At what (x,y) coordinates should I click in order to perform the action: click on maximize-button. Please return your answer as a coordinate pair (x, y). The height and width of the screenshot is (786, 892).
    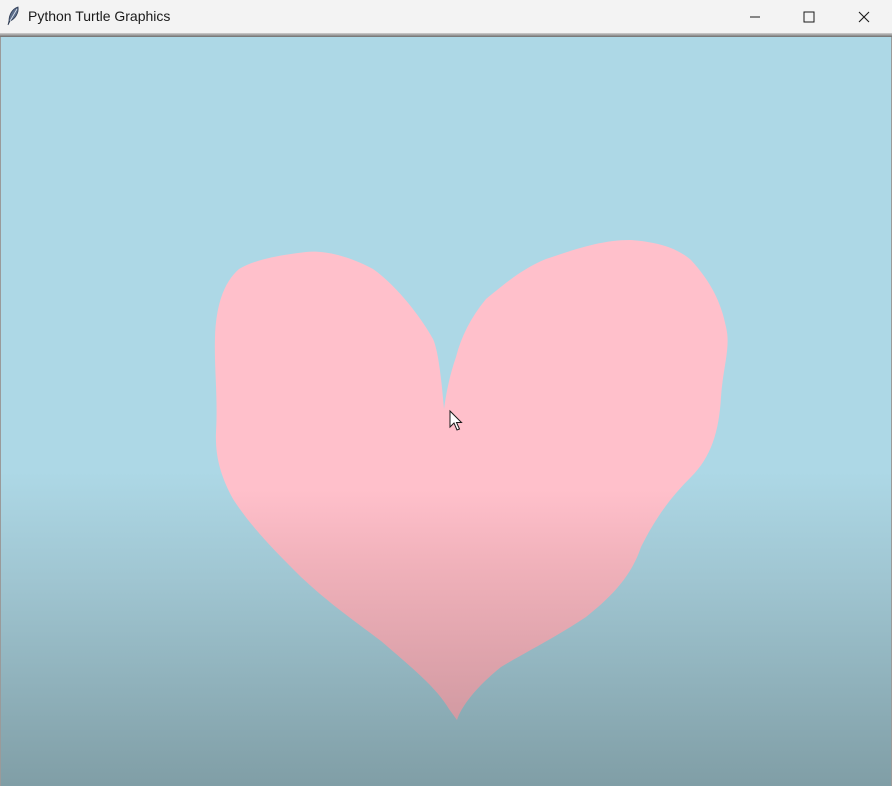
    Looking at the image, I should click on (809, 16).